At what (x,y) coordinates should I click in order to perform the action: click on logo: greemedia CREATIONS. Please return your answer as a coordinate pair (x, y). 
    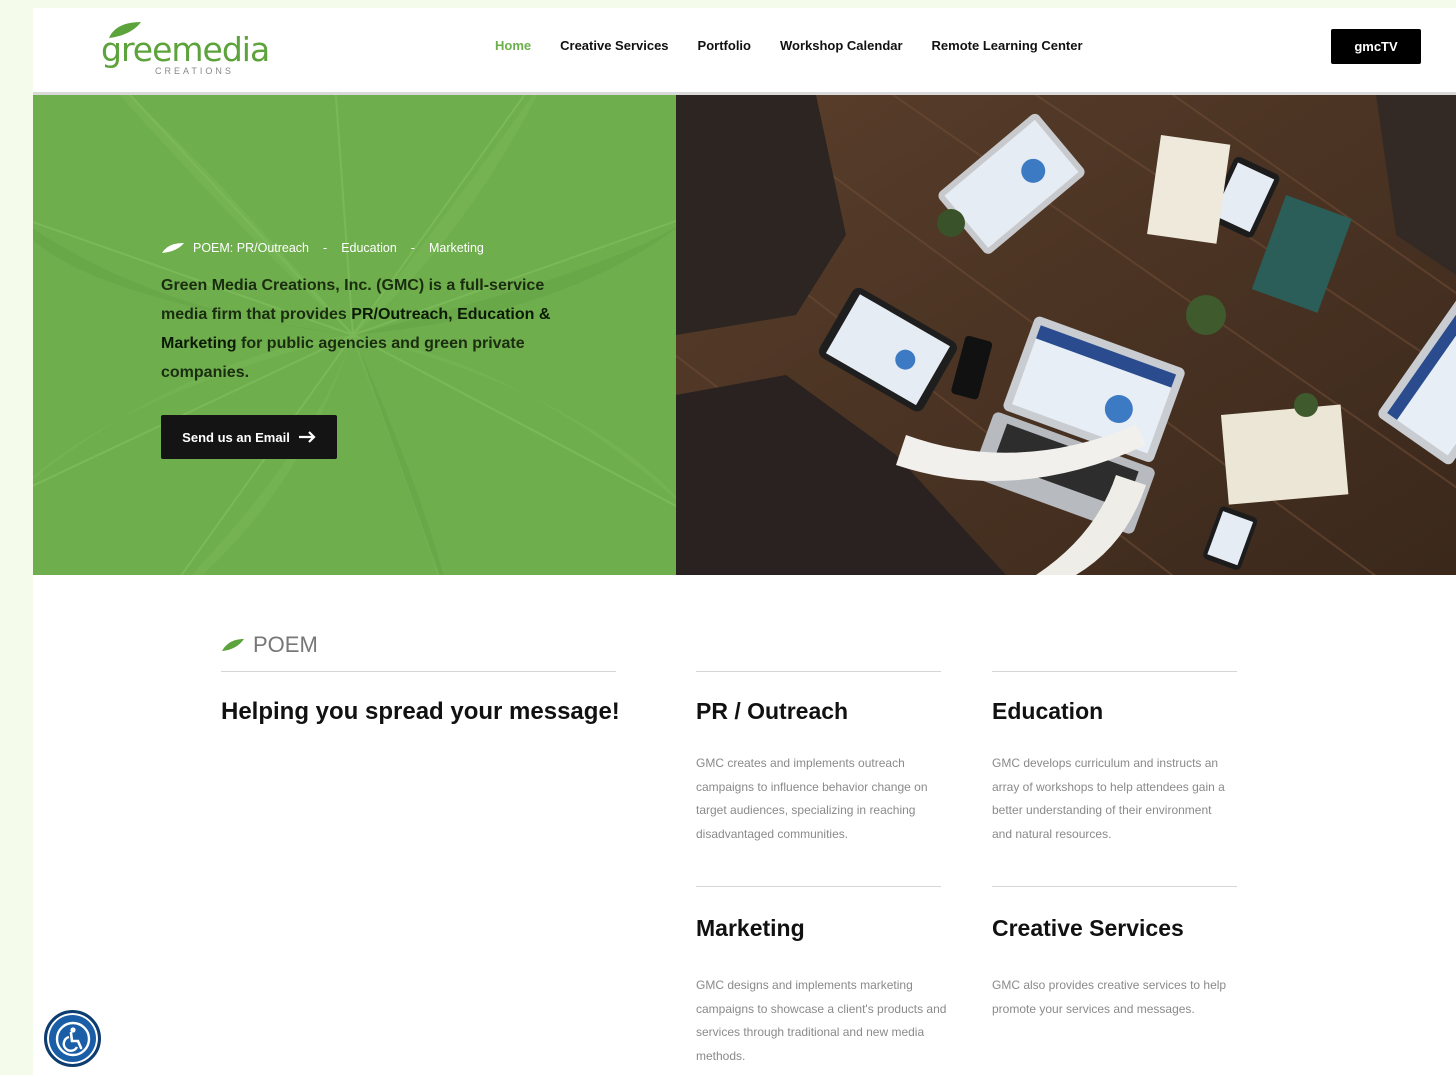
    Looking at the image, I should click on (180, 46).